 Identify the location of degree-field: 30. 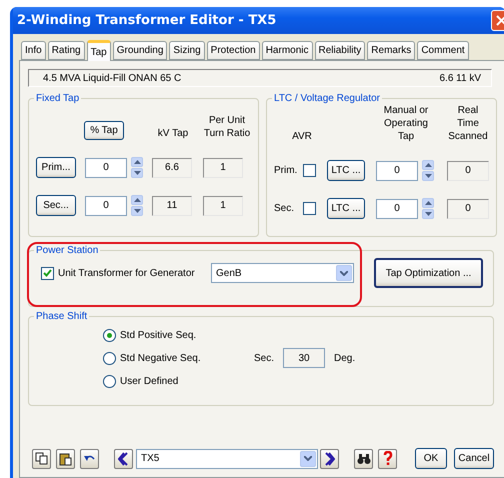
(304, 358).